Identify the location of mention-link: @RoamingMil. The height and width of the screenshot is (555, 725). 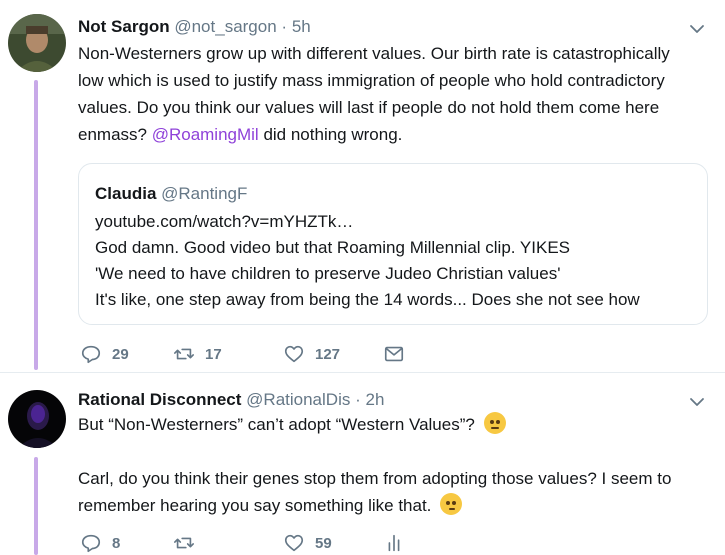
(205, 134).